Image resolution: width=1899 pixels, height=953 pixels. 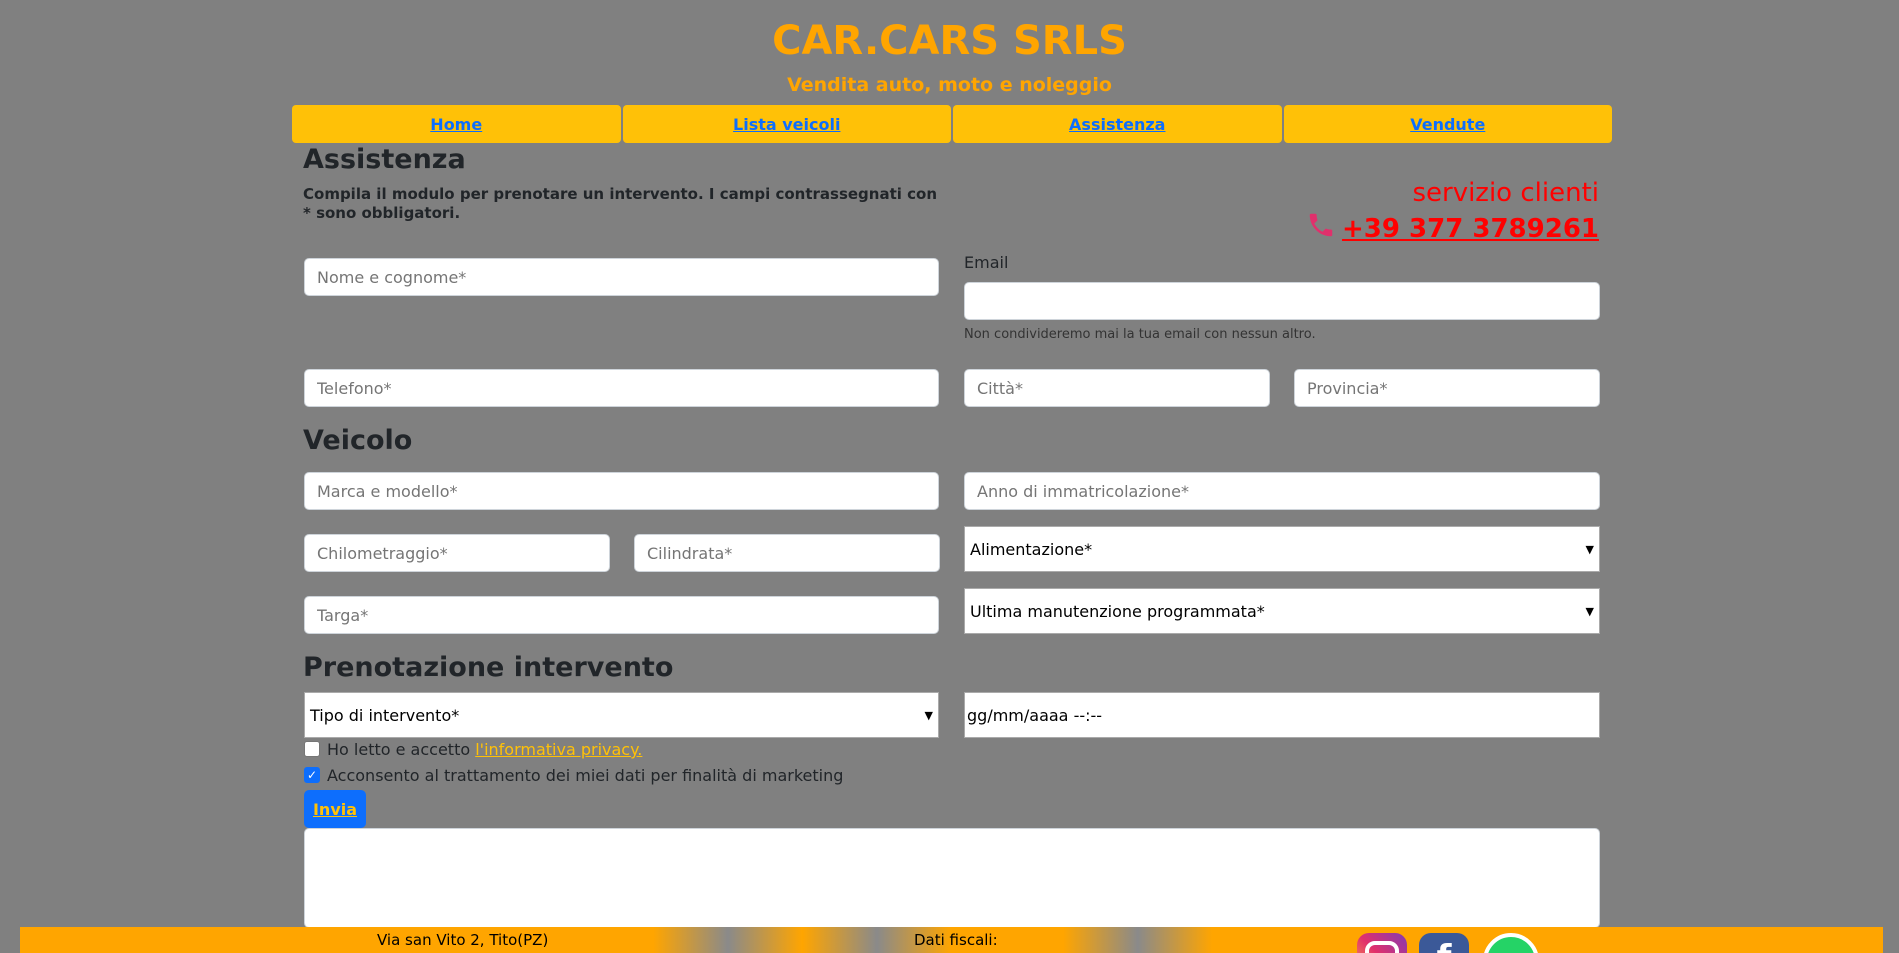 What do you see at coordinates (952, 878) in the screenshot?
I see `message-textarea` at bounding box center [952, 878].